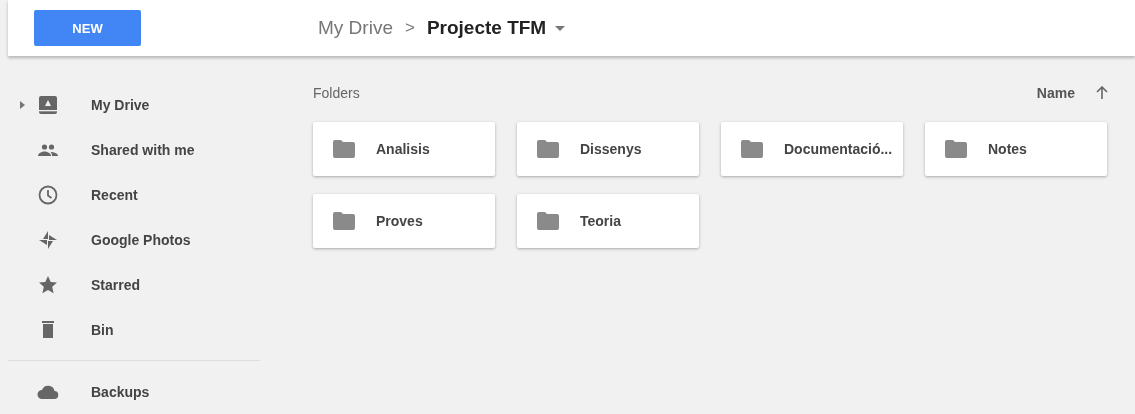 The image size is (1135, 414). Describe the element at coordinates (336, 93) in the screenshot. I see `section-title: Folders` at that location.